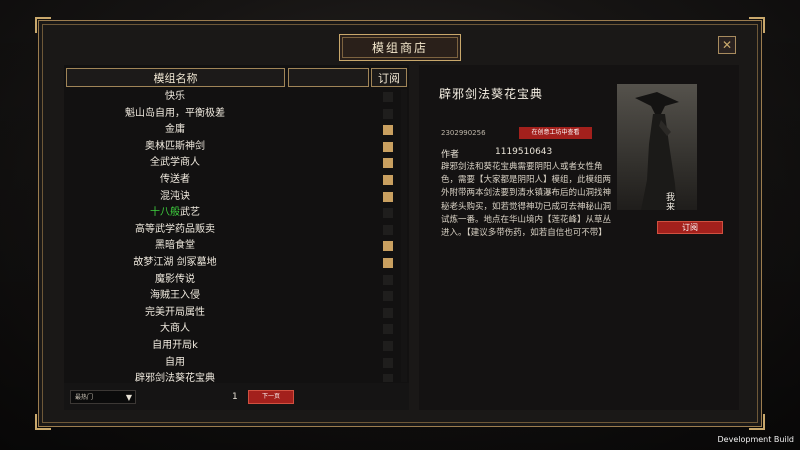 The height and width of the screenshot is (450, 800). I want to click on mod-name: 混沌诀, so click(175, 196).